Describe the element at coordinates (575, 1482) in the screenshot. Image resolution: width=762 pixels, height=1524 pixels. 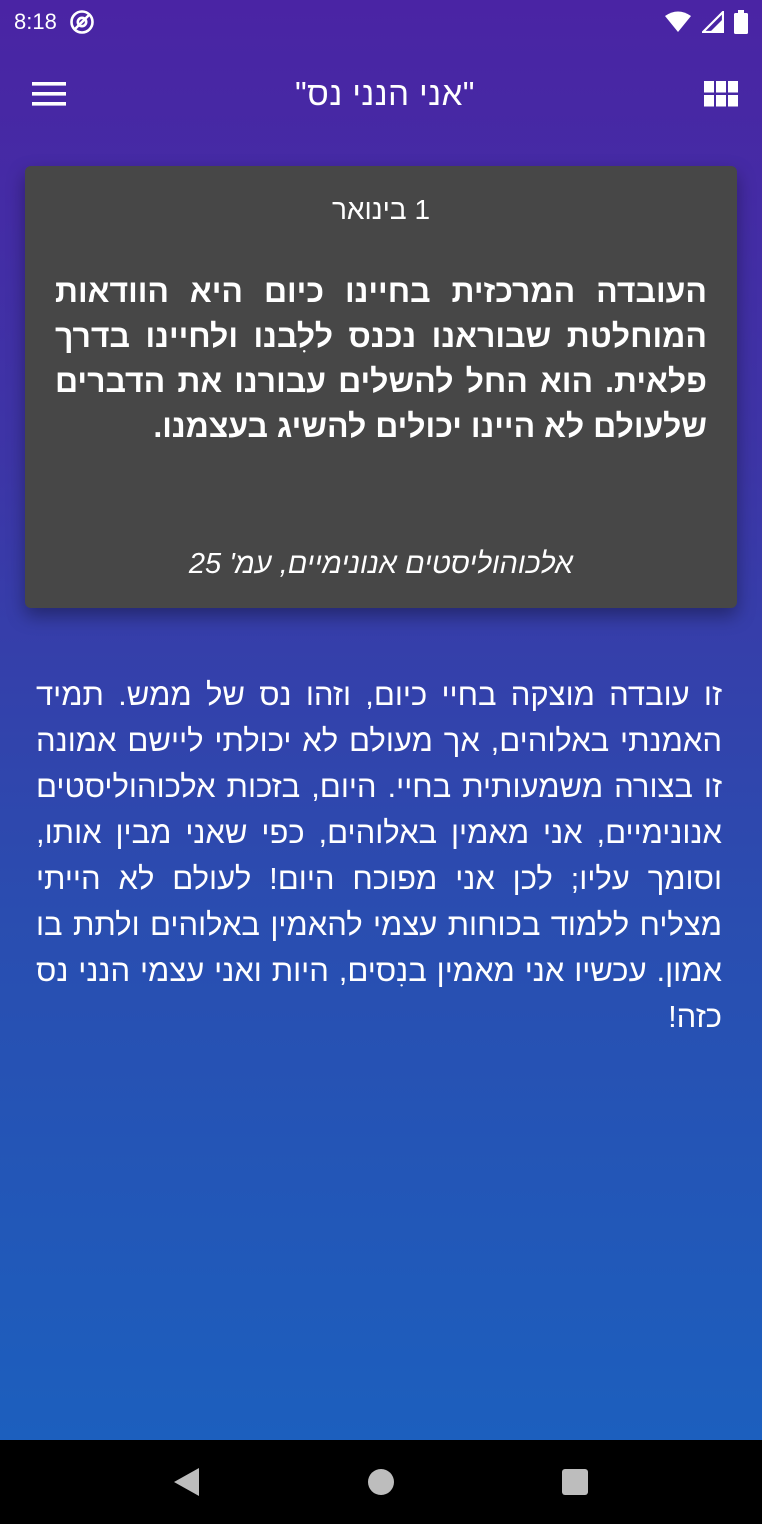
I see `recents-square-icon` at that location.